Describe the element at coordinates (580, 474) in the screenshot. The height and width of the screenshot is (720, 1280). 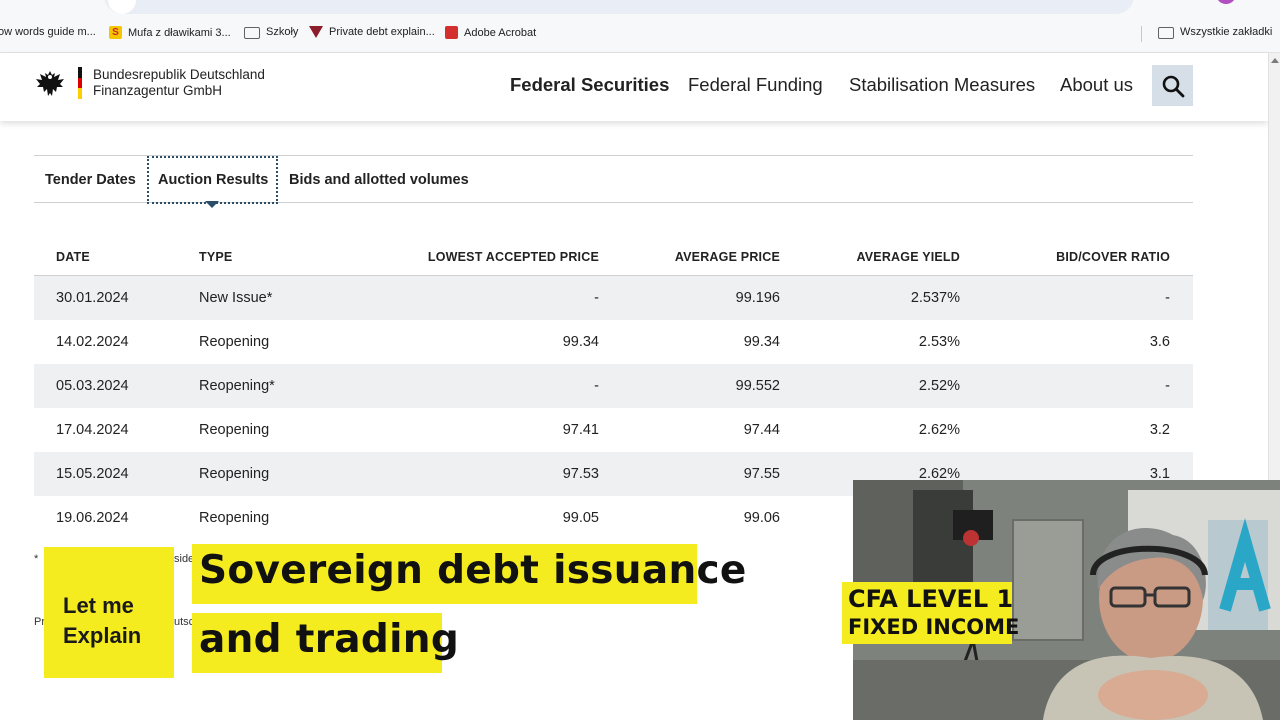
I see `cell-lowest-price: 97.53` at that location.